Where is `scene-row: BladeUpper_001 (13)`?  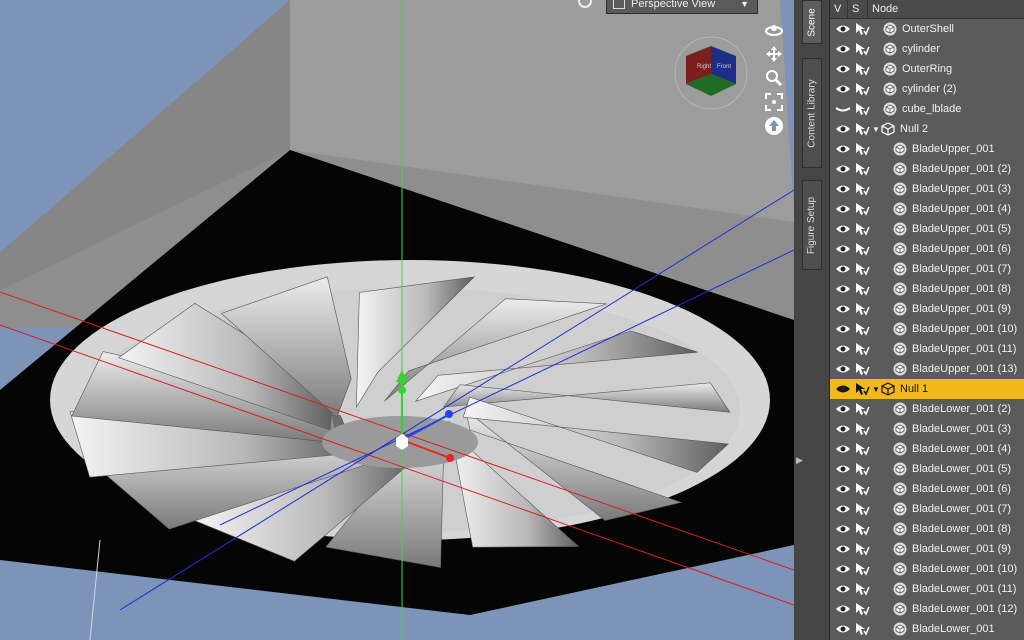 scene-row: BladeUpper_001 (13) is located at coordinates (927, 369).